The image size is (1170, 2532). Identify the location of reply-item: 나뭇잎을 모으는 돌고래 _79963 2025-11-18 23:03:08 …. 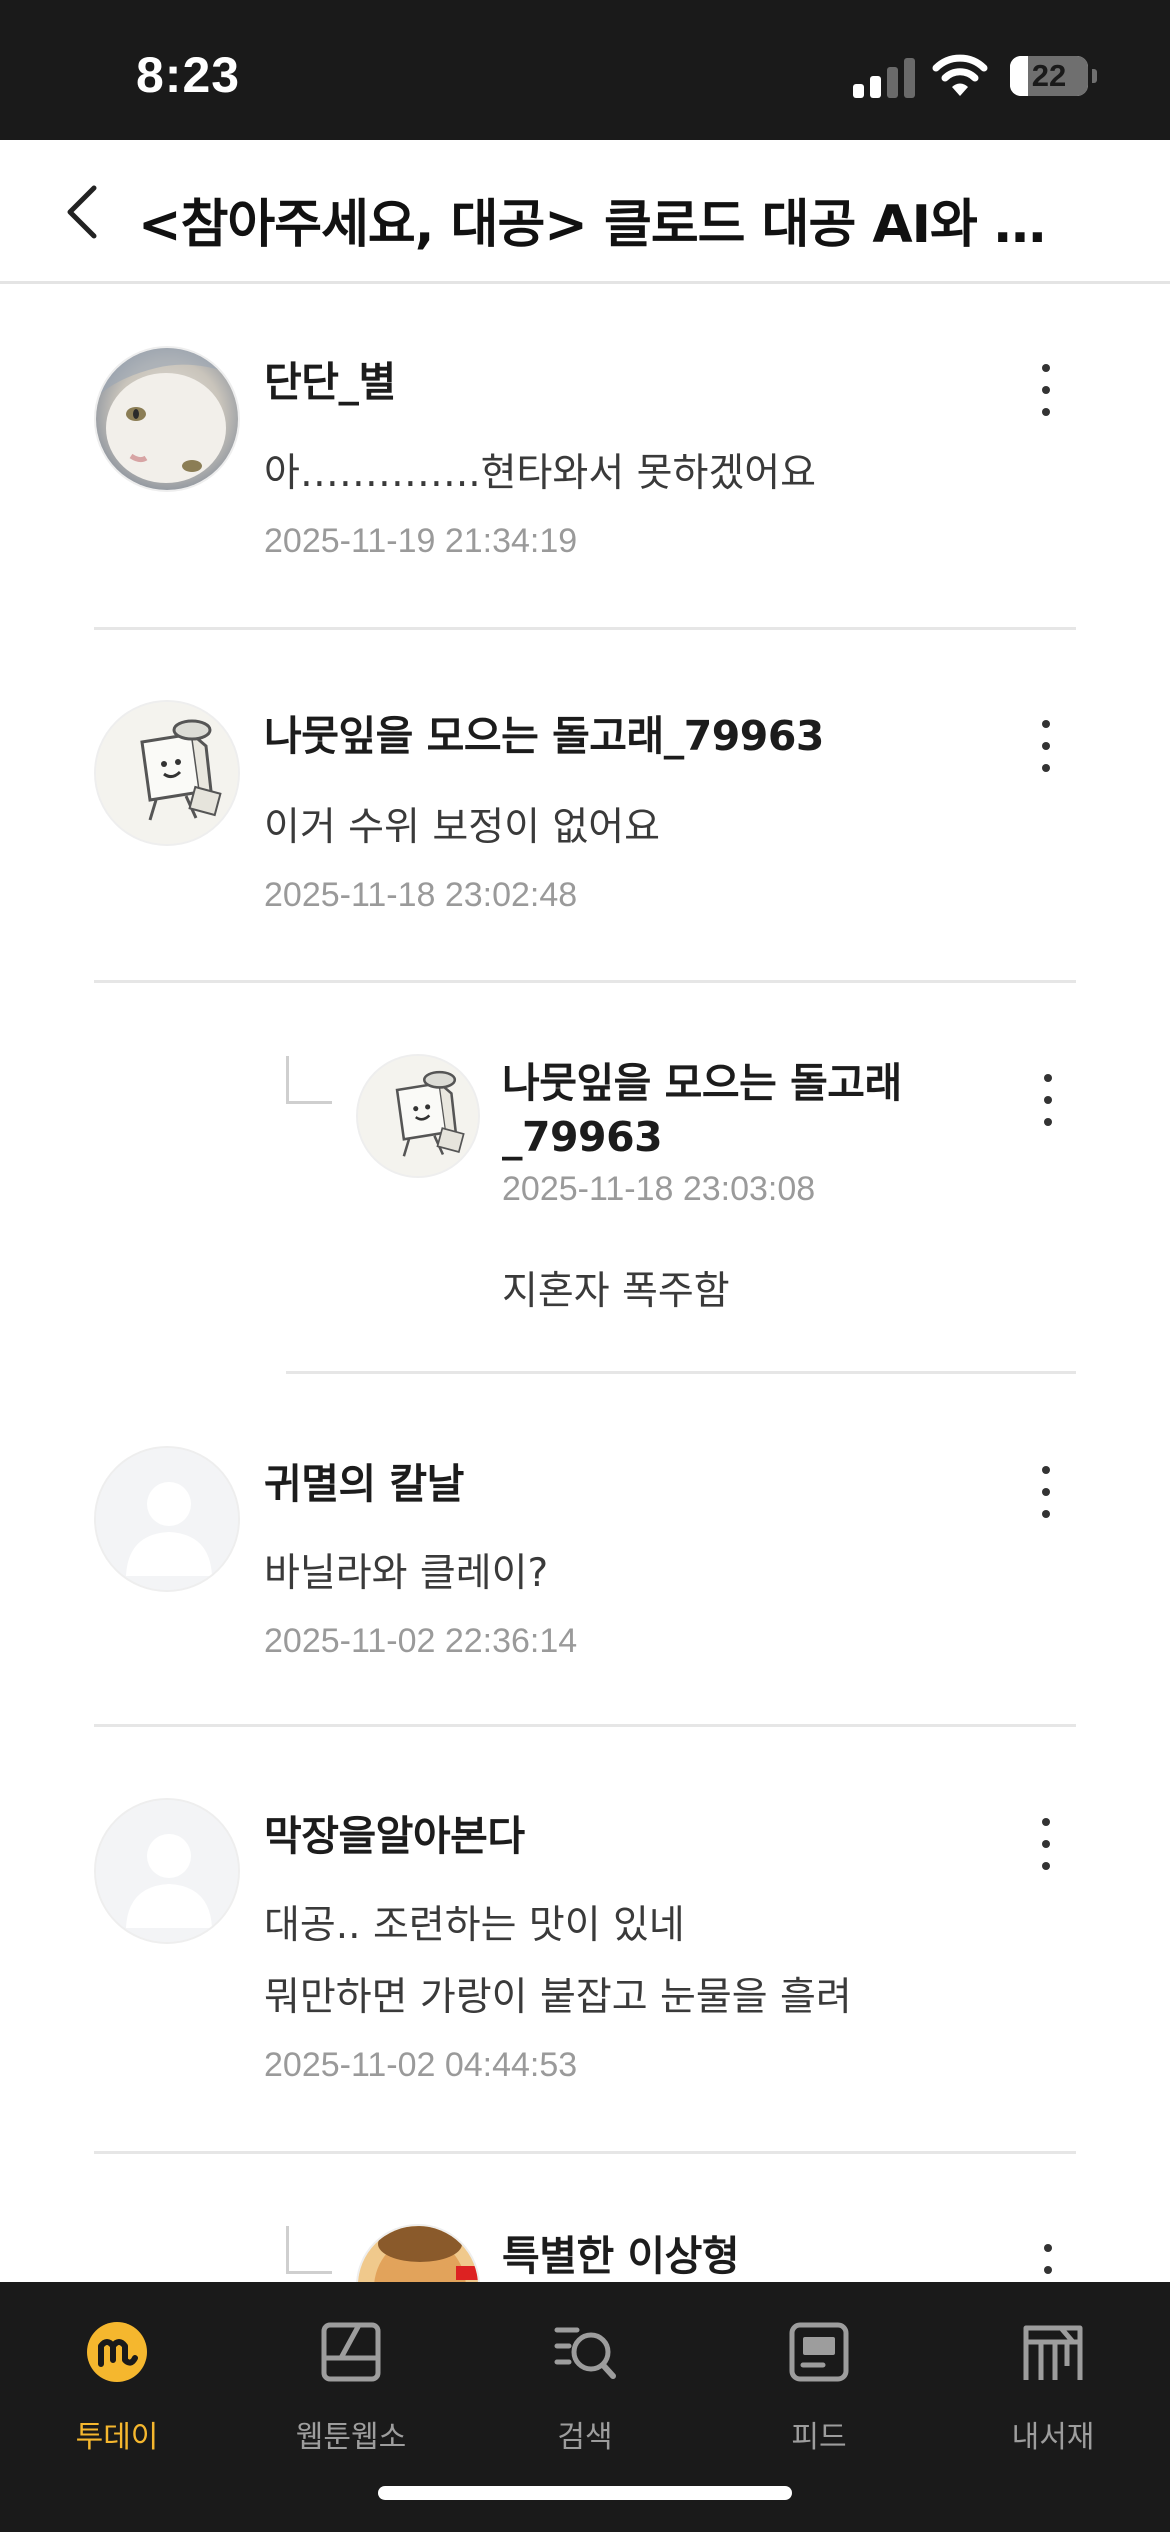
(716, 1184).